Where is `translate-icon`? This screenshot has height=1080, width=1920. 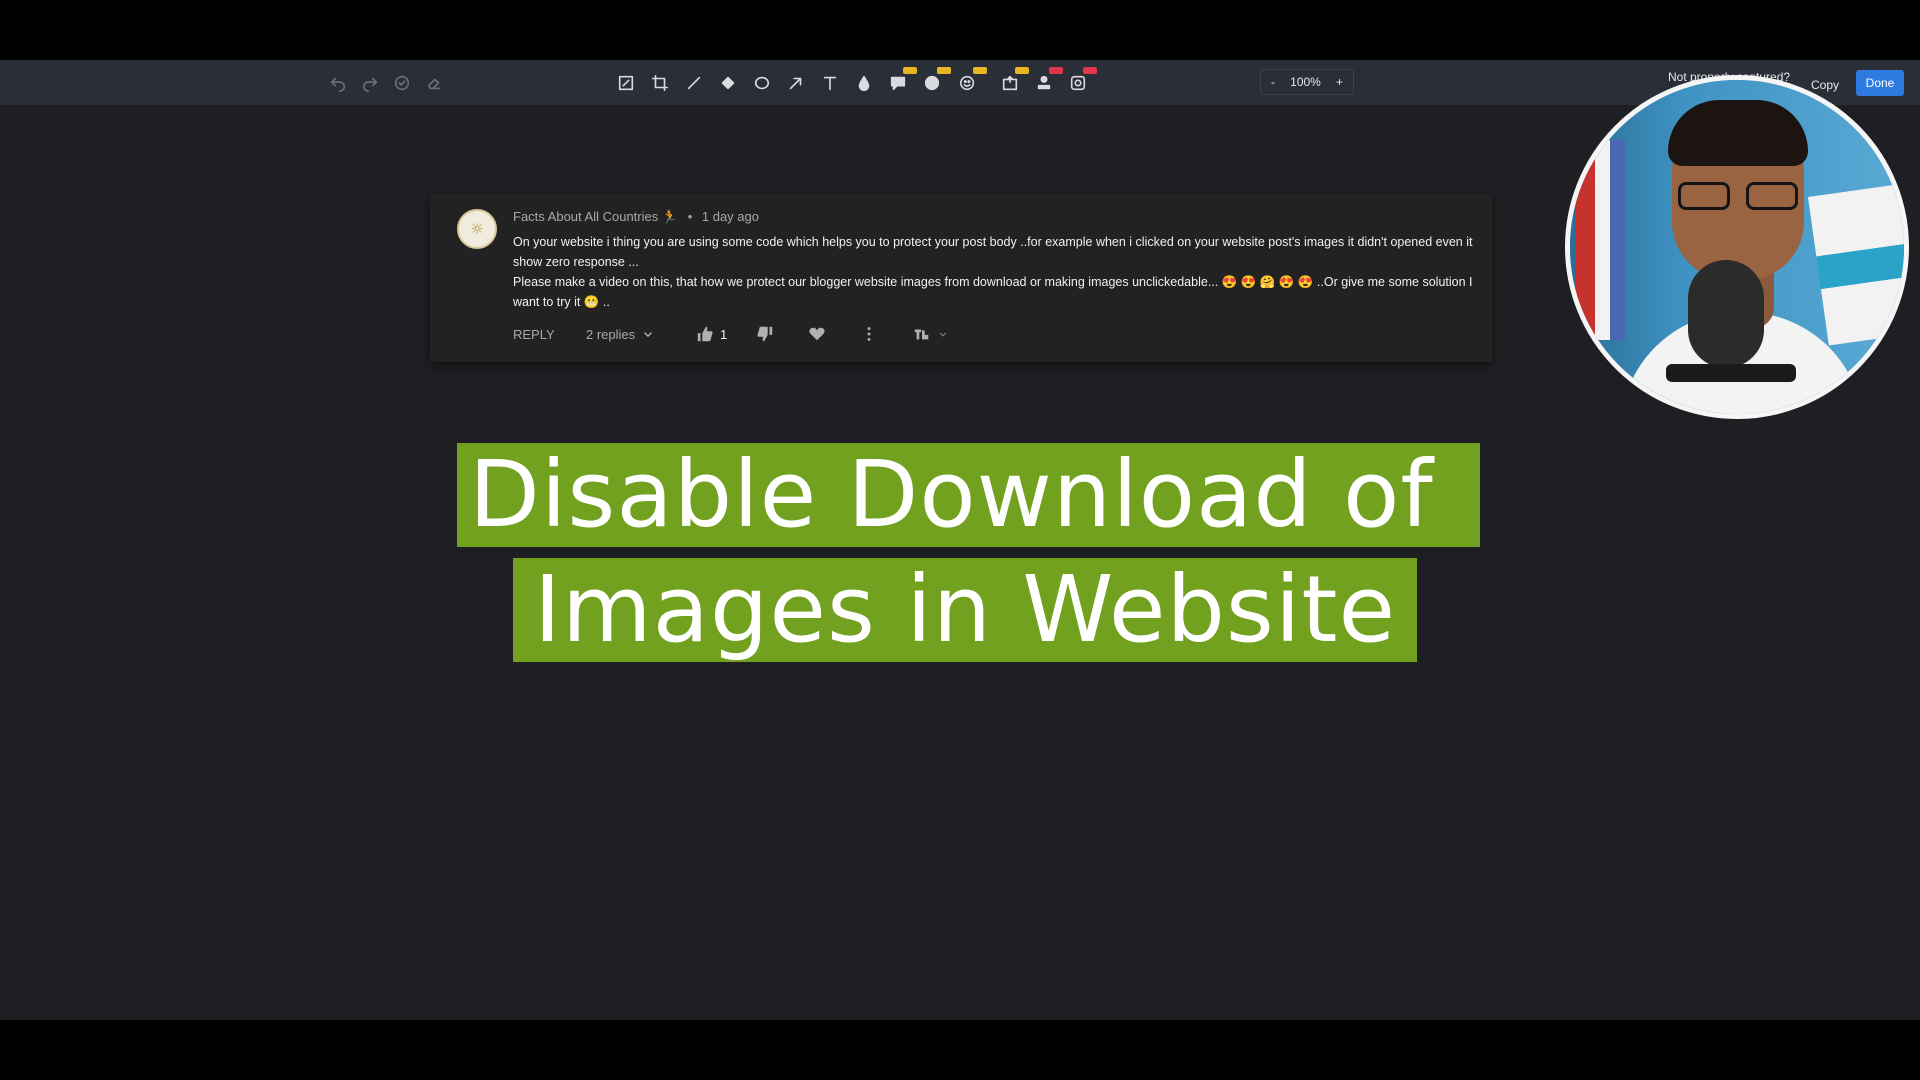
translate-icon is located at coordinates (921, 334).